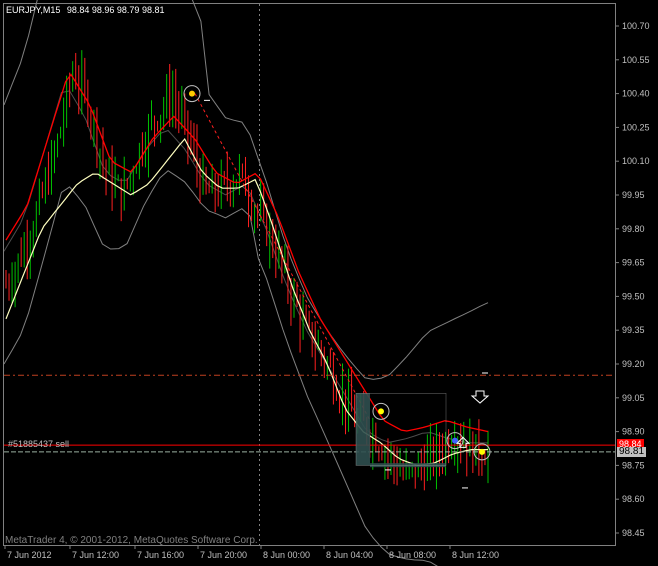  What do you see at coordinates (633, 432) in the screenshot?
I see `y-tick-label: 98.90` at bounding box center [633, 432].